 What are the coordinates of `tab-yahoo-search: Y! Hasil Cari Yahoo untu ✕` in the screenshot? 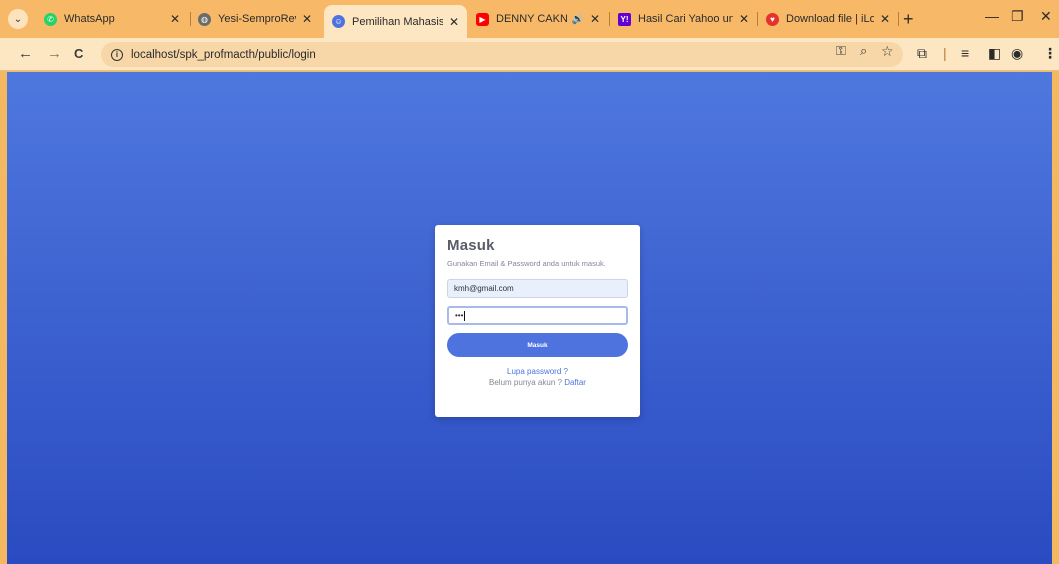 It's located at (683, 19).